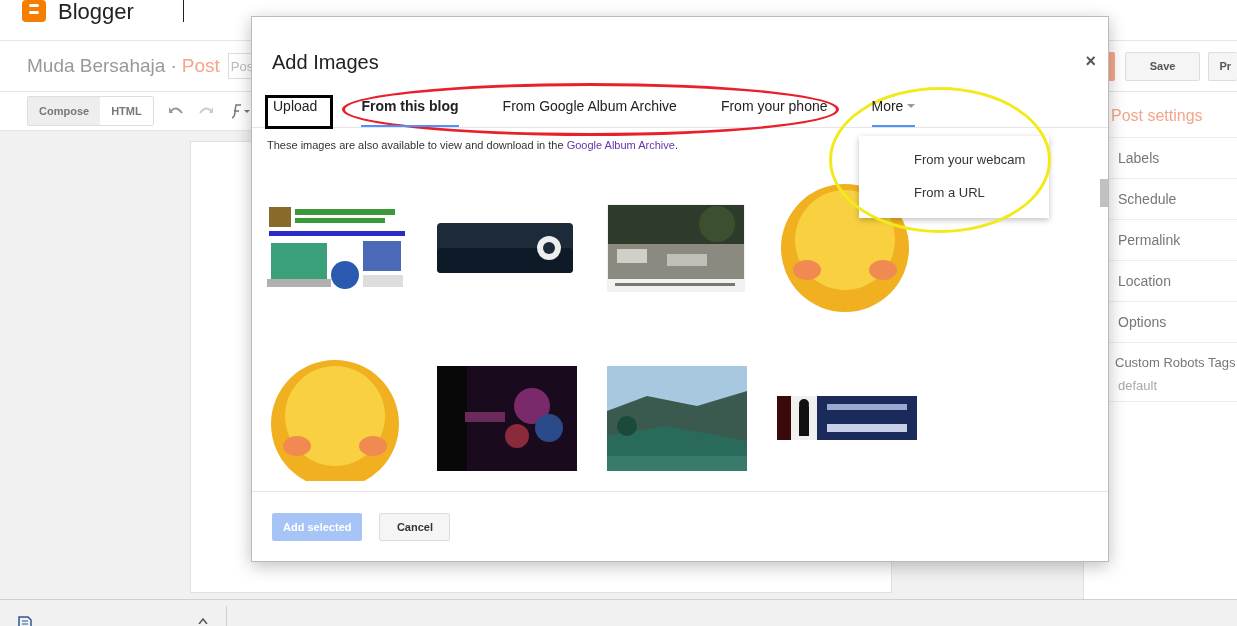 This screenshot has height=626, width=1237. What do you see at coordinates (96, 66) in the screenshot?
I see `blog-name: Muda Bersahaja` at bounding box center [96, 66].